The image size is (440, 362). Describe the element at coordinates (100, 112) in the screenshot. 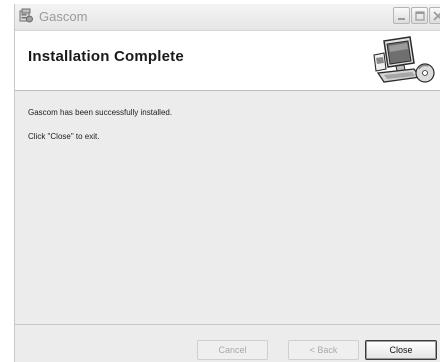

I see `success-message: Gascom has been successfully installed.` at that location.